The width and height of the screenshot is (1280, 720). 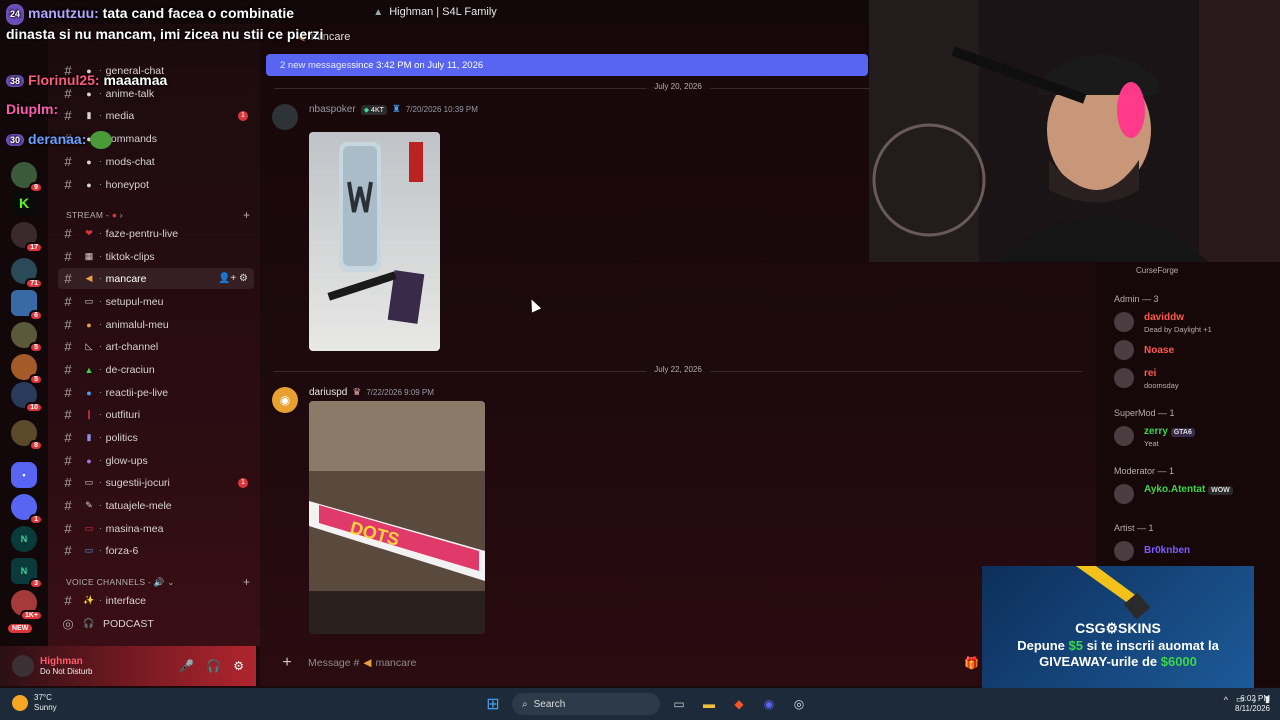 I want to click on channel-emoji-icon: ●, so click(x=89, y=392).